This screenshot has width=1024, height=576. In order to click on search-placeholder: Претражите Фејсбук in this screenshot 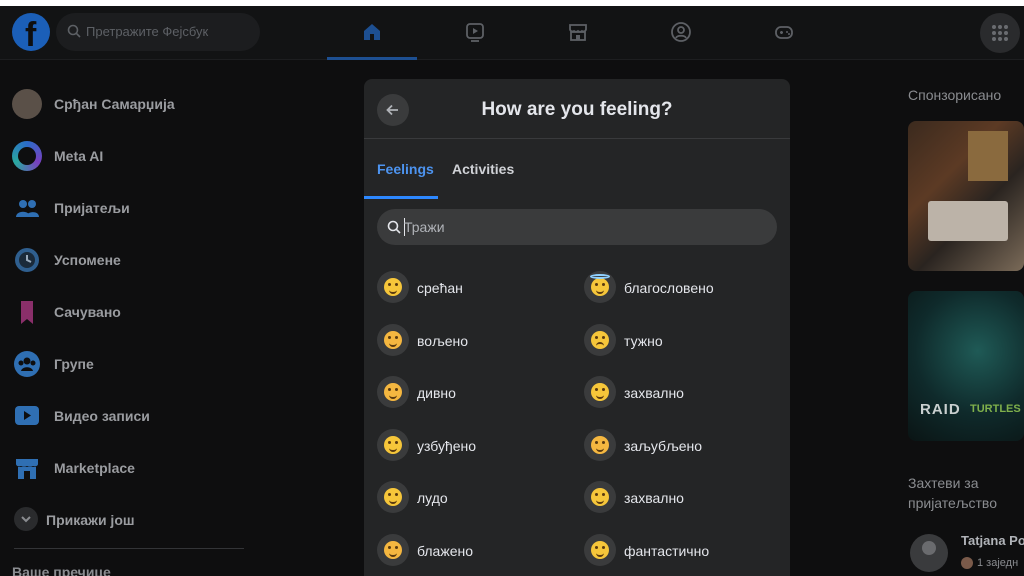, I will do `click(147, 31)`.